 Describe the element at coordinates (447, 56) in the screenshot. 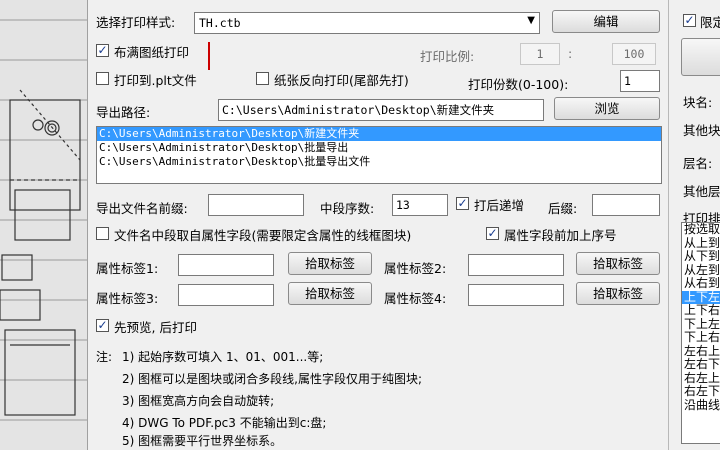

I see `scale-label: 打印比例:` at that location.